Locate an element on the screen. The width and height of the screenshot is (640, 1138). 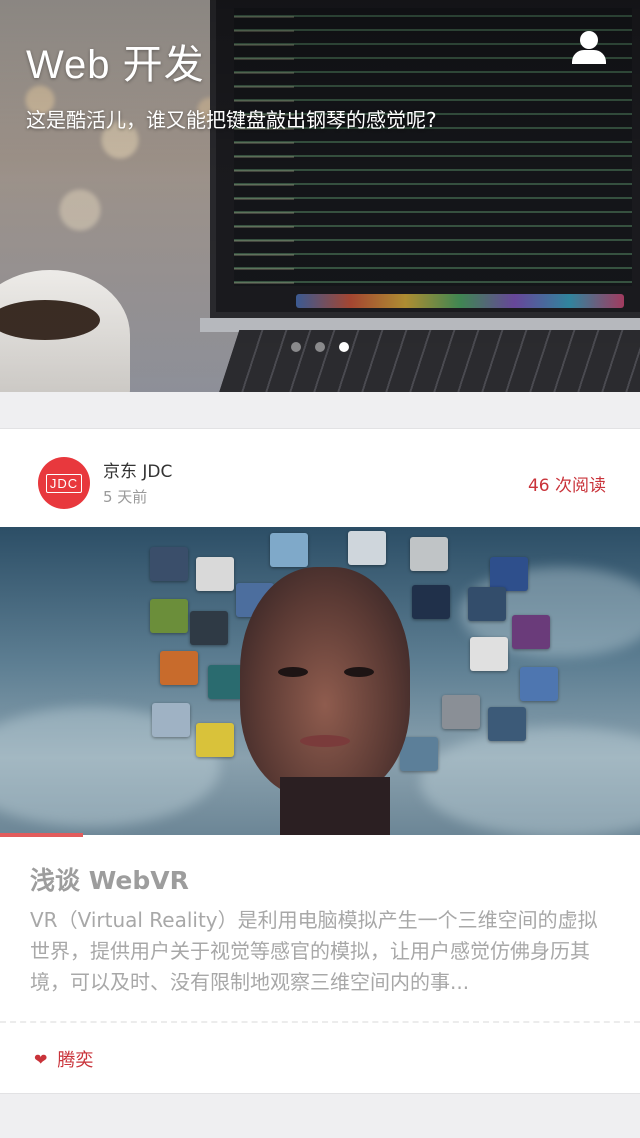
article-tag: ❤ 腾奕 is located at coordinates (63, 1059).